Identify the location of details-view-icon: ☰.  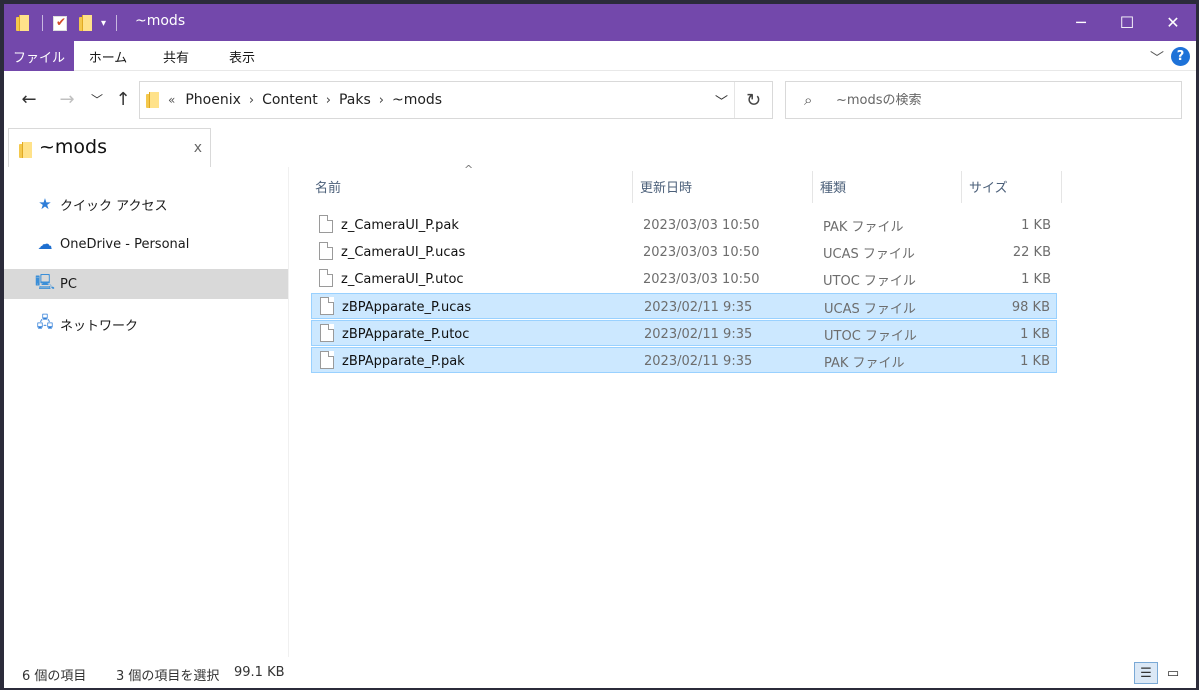
(1146, 673).